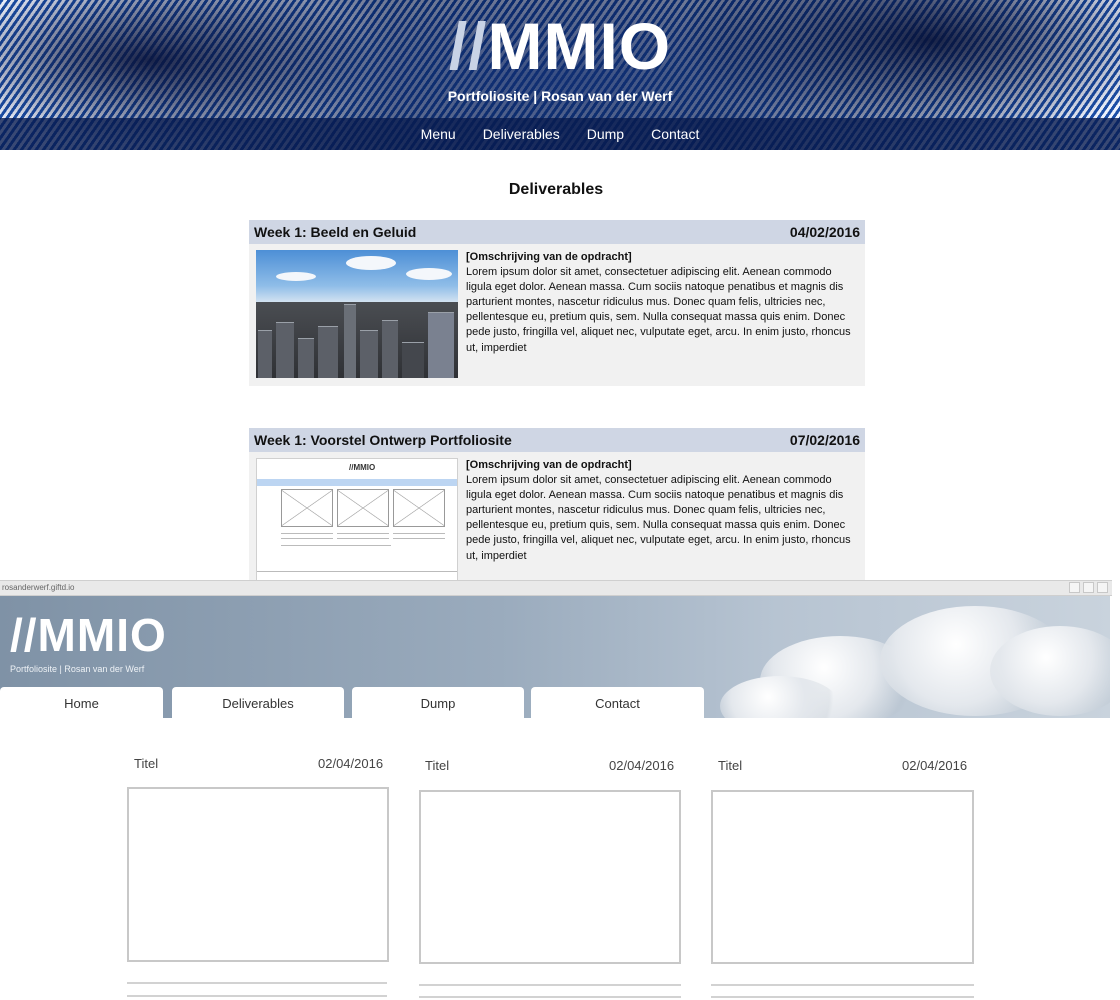  I want to click on window-title-bar: rosanderwerf.giftd.io, so click(556, 588).